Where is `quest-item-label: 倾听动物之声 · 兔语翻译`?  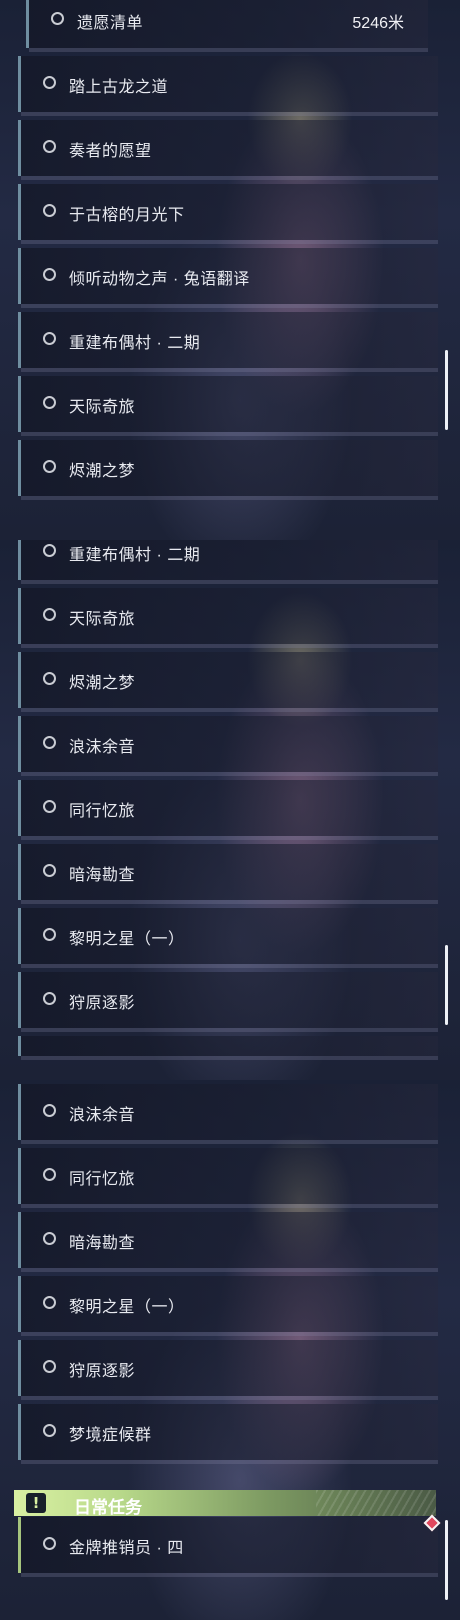 quest-item-label: 倾听动物之声 · 兔语翻译 is located at coordinates (159, 279).